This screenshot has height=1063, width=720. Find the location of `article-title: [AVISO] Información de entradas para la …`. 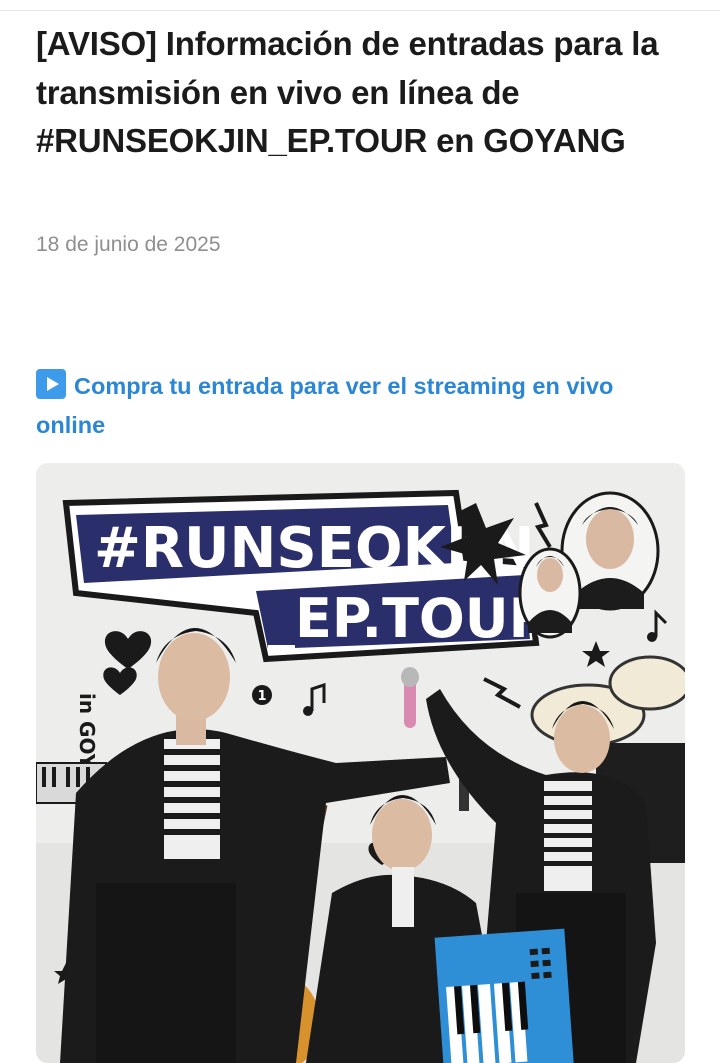

article-title: [AVISO] Información de entradas para la … is located at coordinates (347, 92).